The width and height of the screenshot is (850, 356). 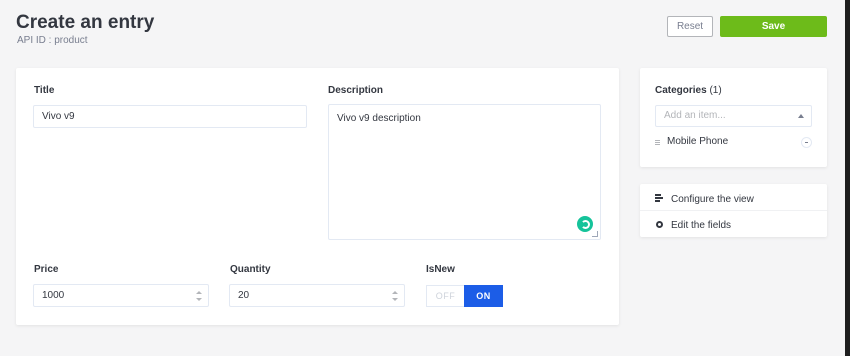 What do you see at coordinates (121, 295) in the screenshot?
I see `price-input: 1000` at bounding box center [121, 295].